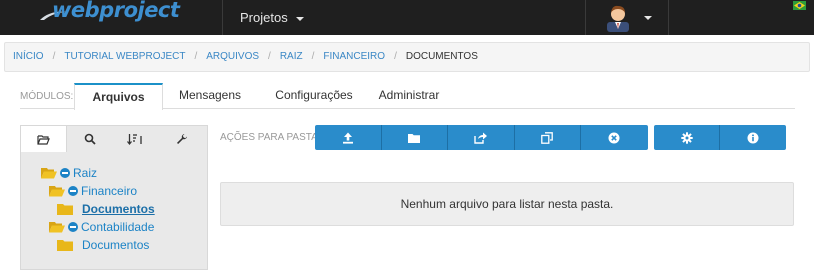 This screenshot has width=814, height=280. Describe the element at coordinates (630, 17) in the screenshot. I see `user-menu` at that location.